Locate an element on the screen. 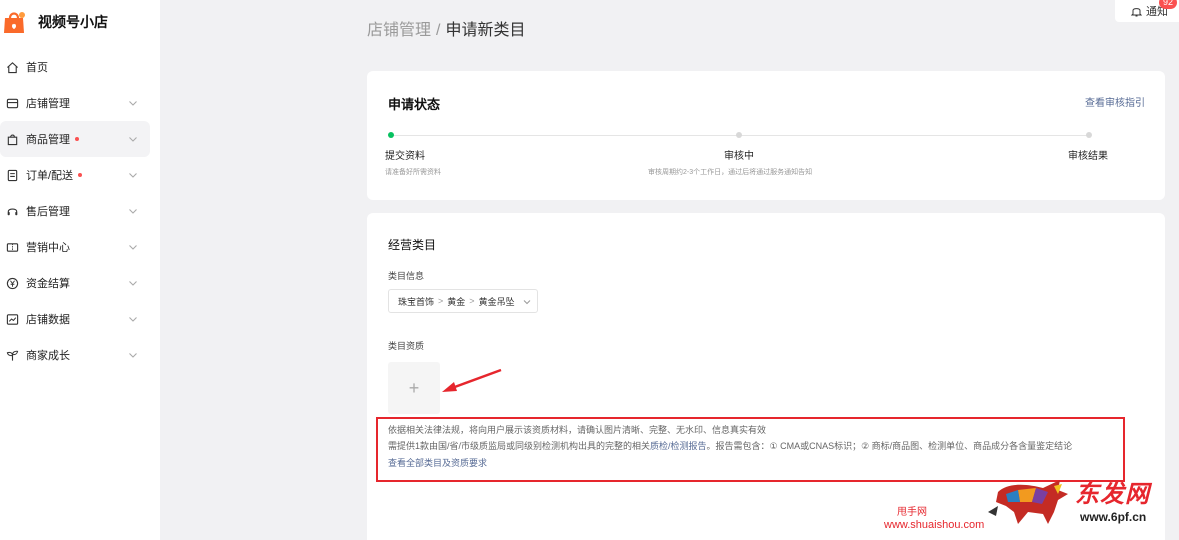 The image size is (1179, 540). app-title: 视频号小店 is located at coordinates (73, 22).